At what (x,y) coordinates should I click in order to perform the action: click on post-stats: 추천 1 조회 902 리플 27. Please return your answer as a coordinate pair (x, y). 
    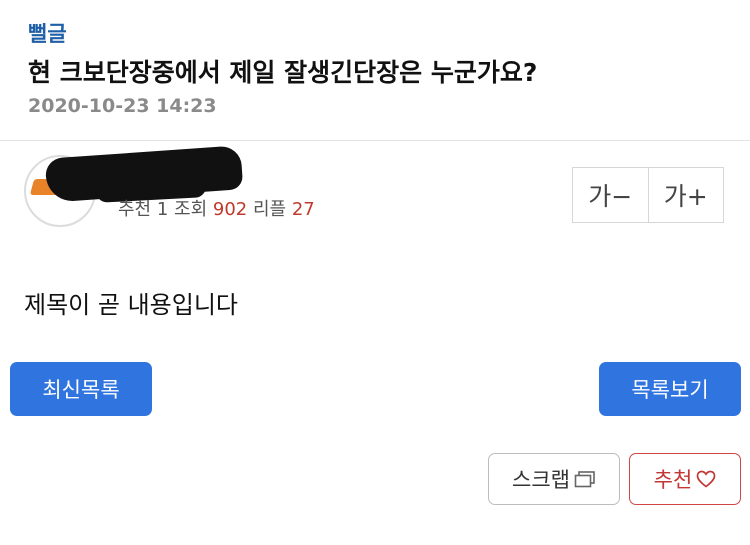
    Looking at the image, I should click on (216, 208).